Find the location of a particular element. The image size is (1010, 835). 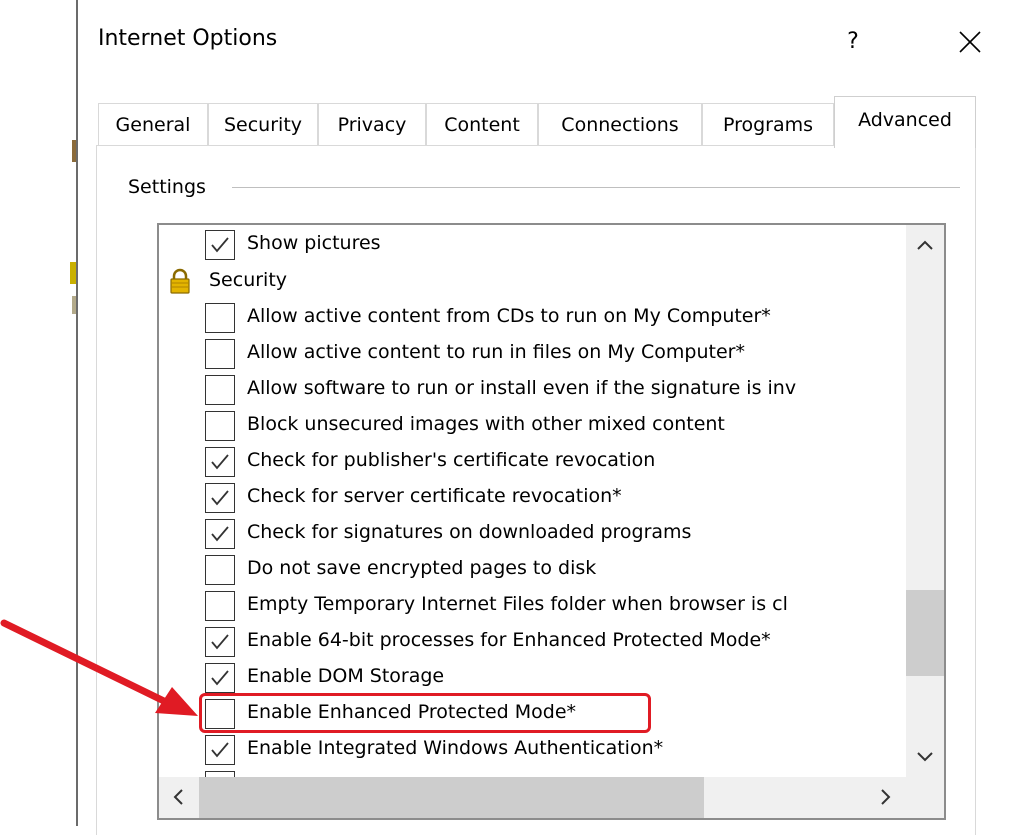

scroll-left-button is located at coordinates (178, 797).